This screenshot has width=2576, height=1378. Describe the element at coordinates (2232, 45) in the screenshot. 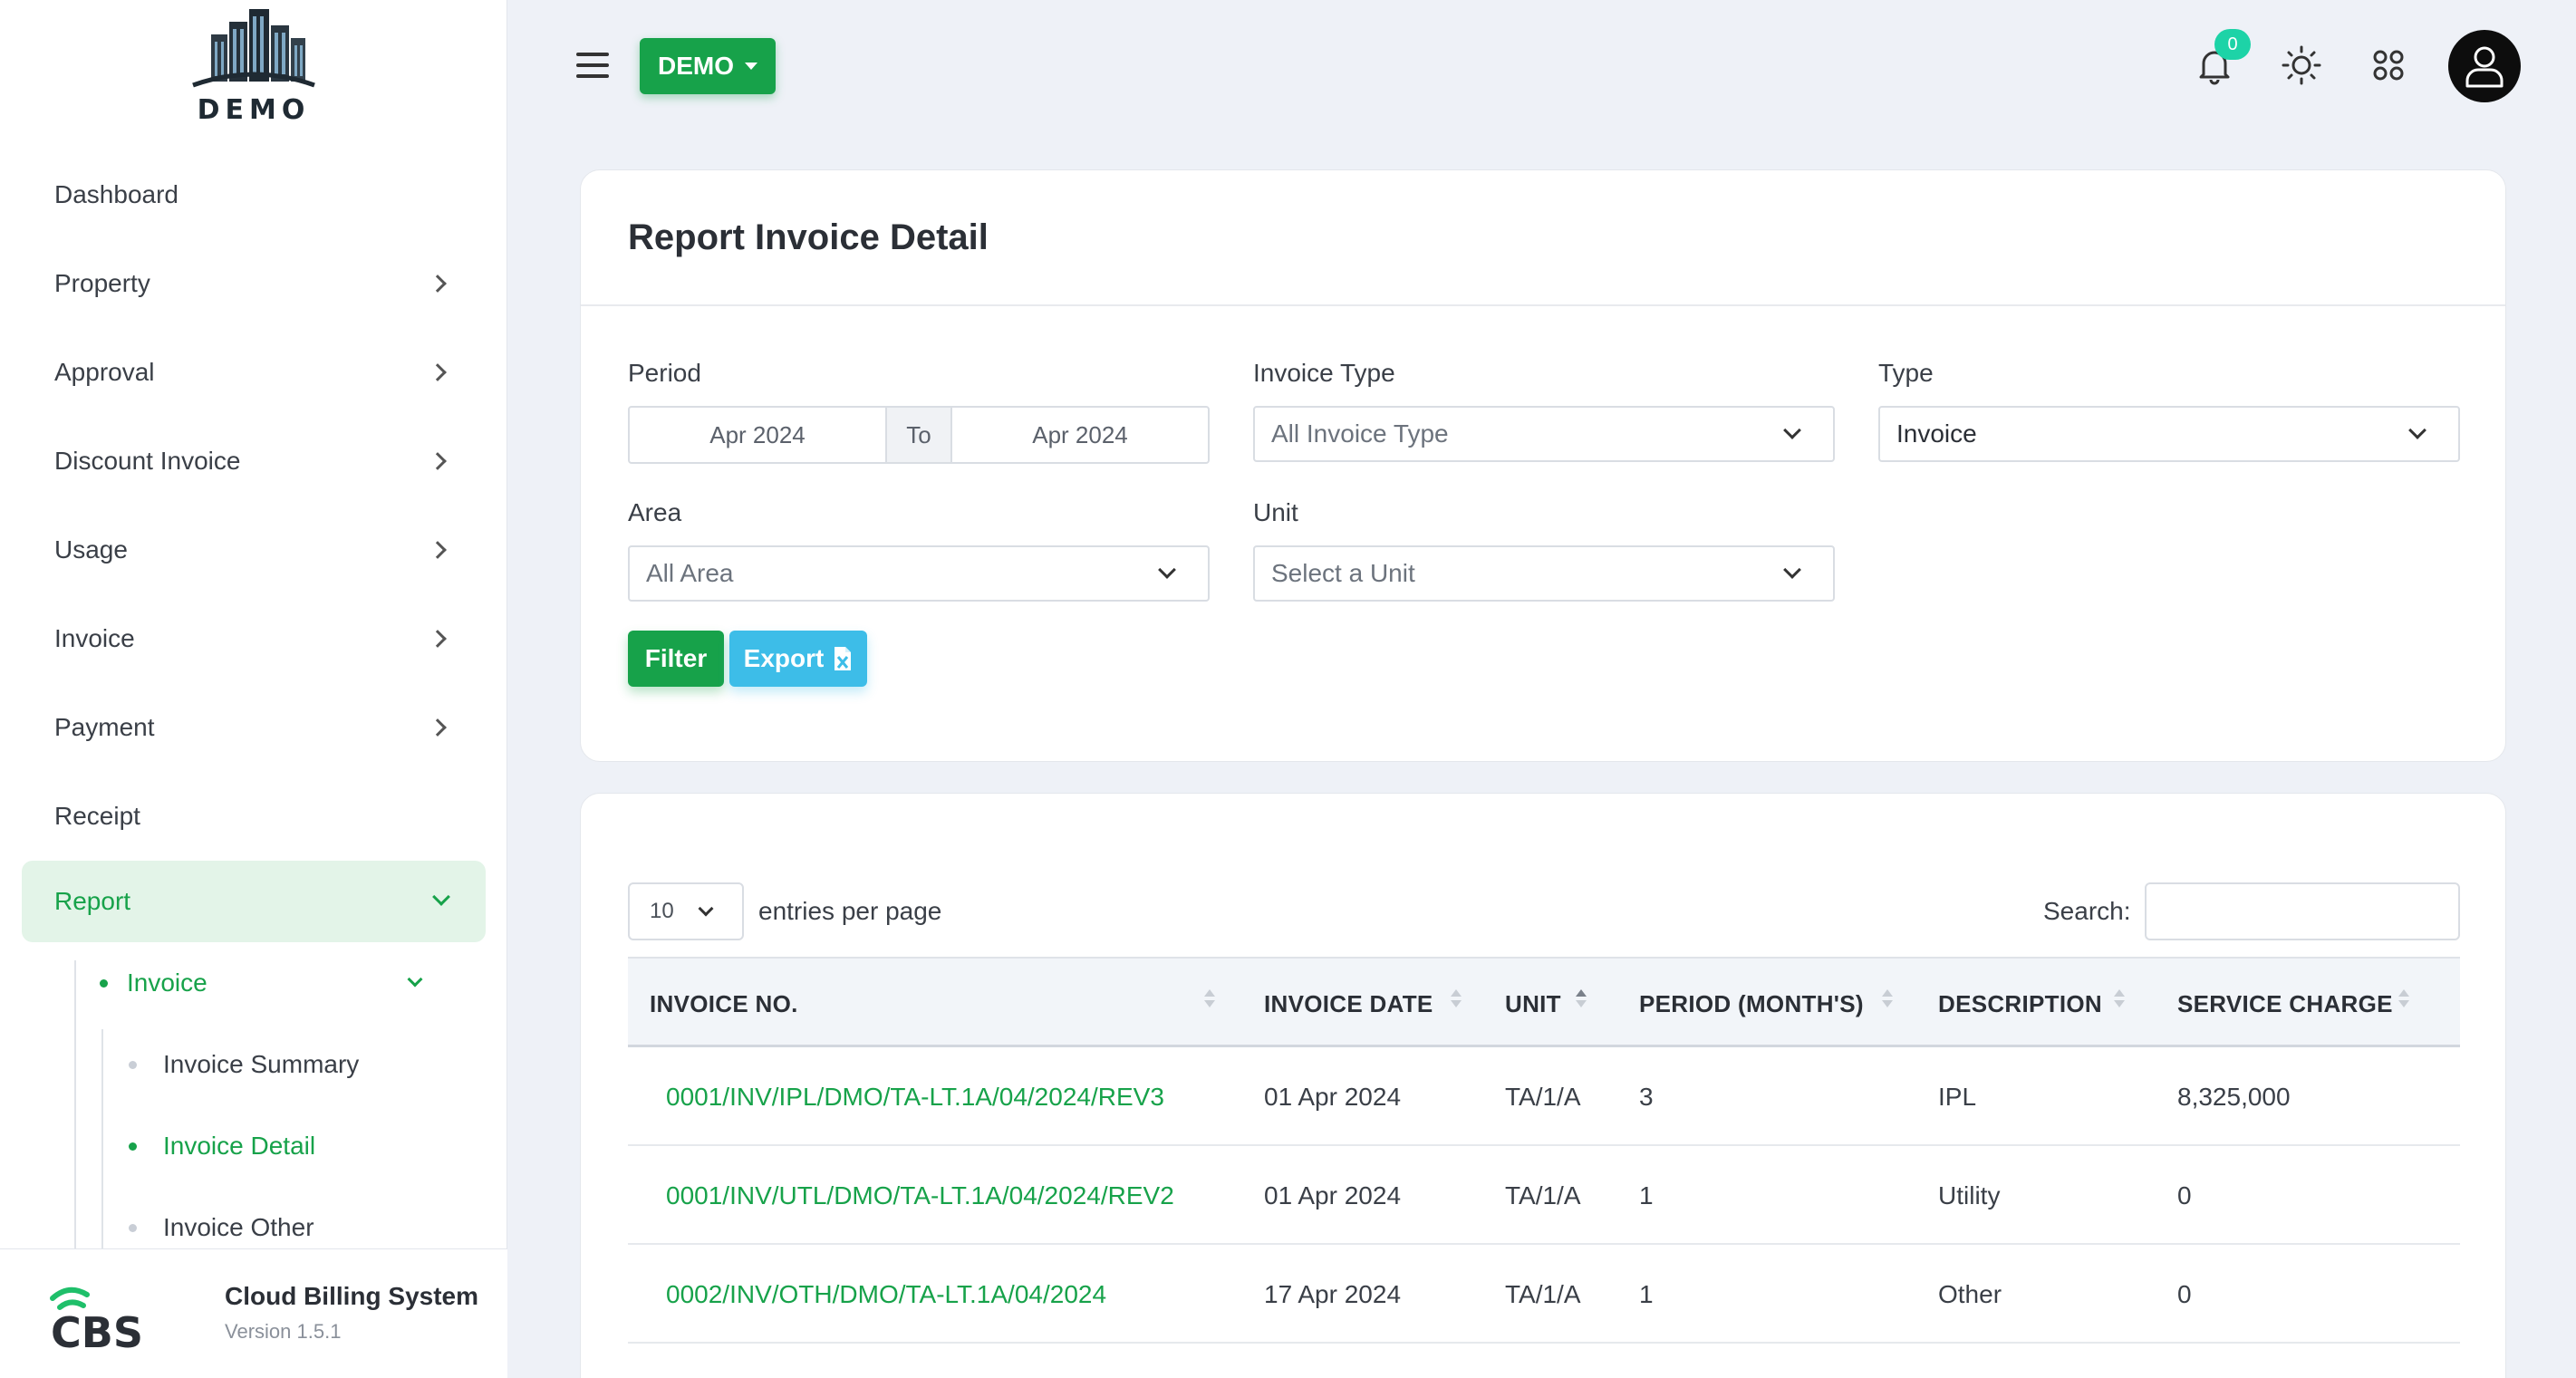

I see `notification-count-badge: 0` at that location.